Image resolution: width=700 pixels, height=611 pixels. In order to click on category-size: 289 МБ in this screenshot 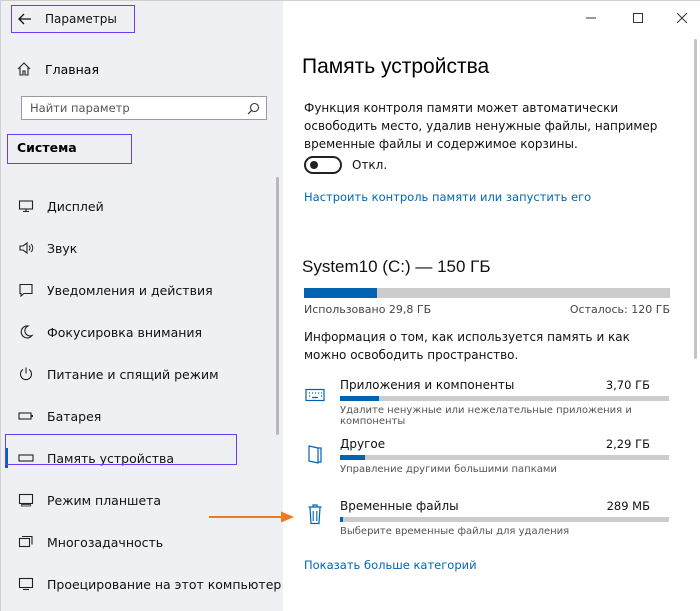, I will do `click(628, 506)`.